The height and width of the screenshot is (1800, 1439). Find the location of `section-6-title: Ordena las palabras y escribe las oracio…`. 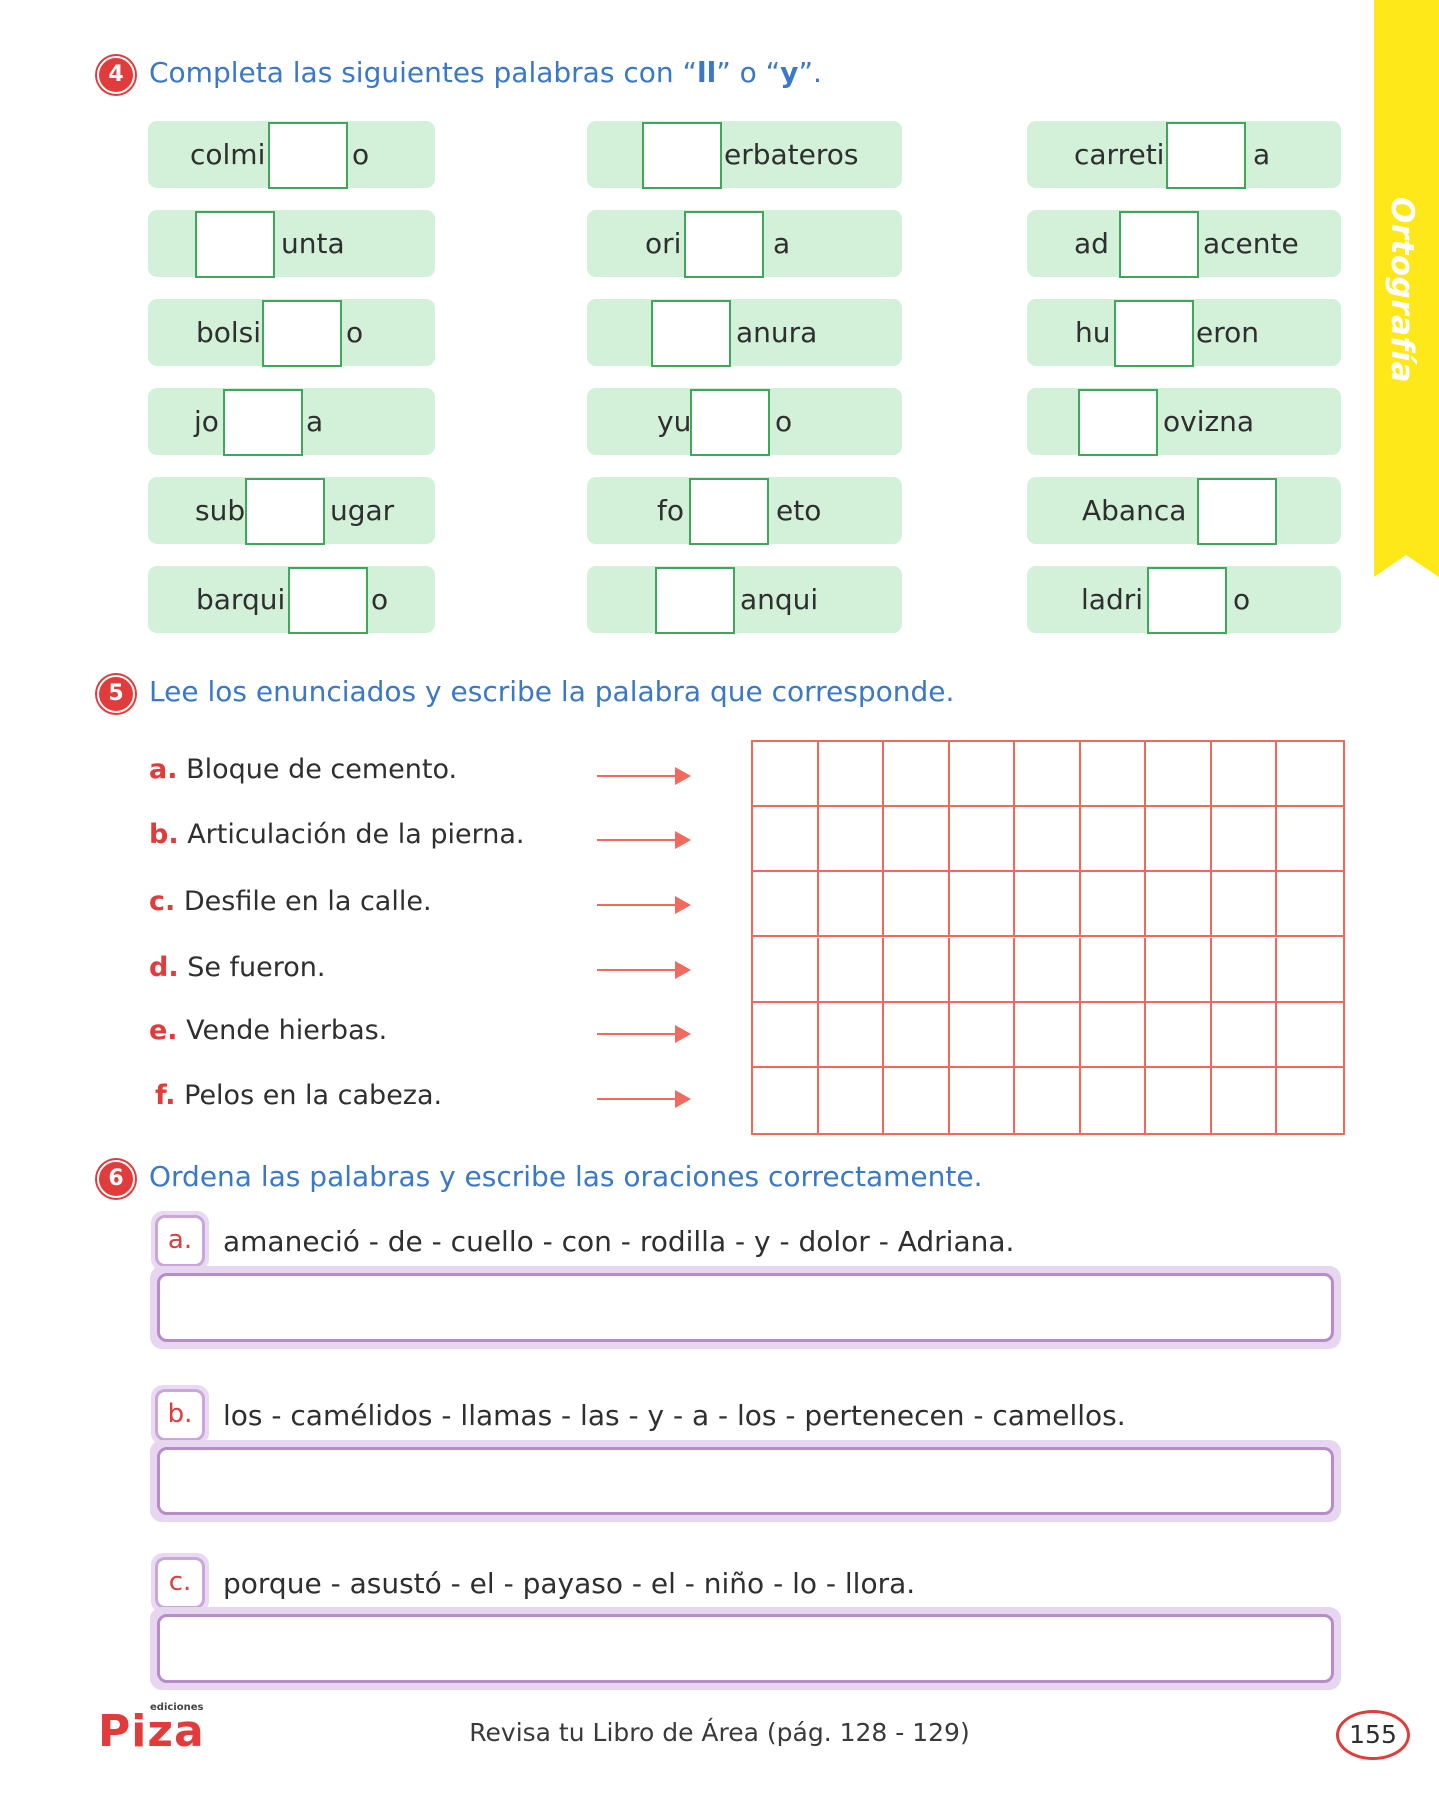

section-6-title: Ordena las palabras y escribe las oracio… is located at coordinates (566, 1176).